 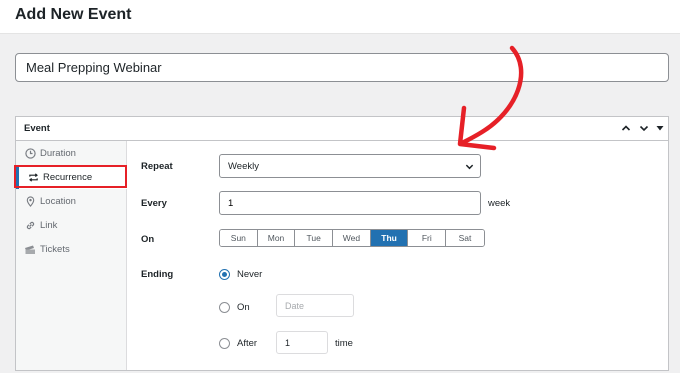 What do you see at coordinates (342, 67) in the screenshot?
I see `event-title-input` at bounding box center [342, 67].